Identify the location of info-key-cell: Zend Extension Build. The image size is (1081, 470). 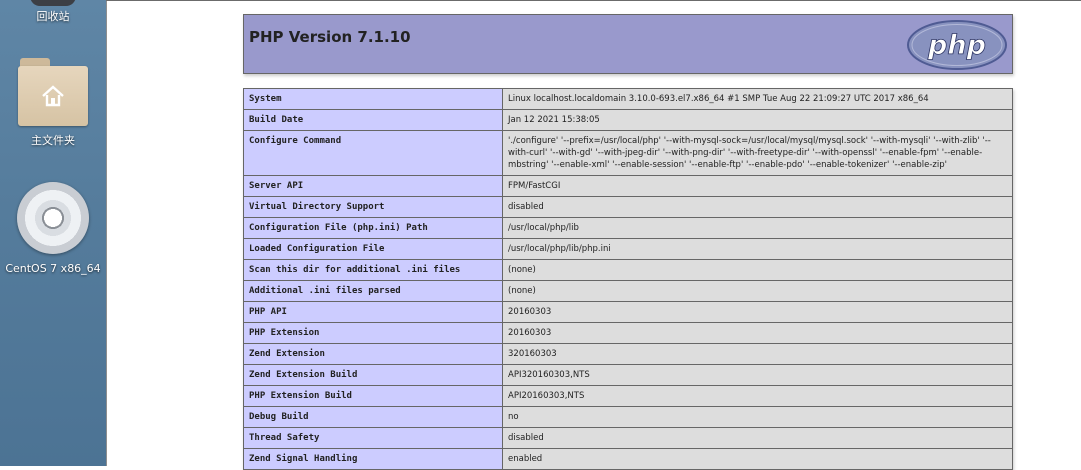
(373, 375).